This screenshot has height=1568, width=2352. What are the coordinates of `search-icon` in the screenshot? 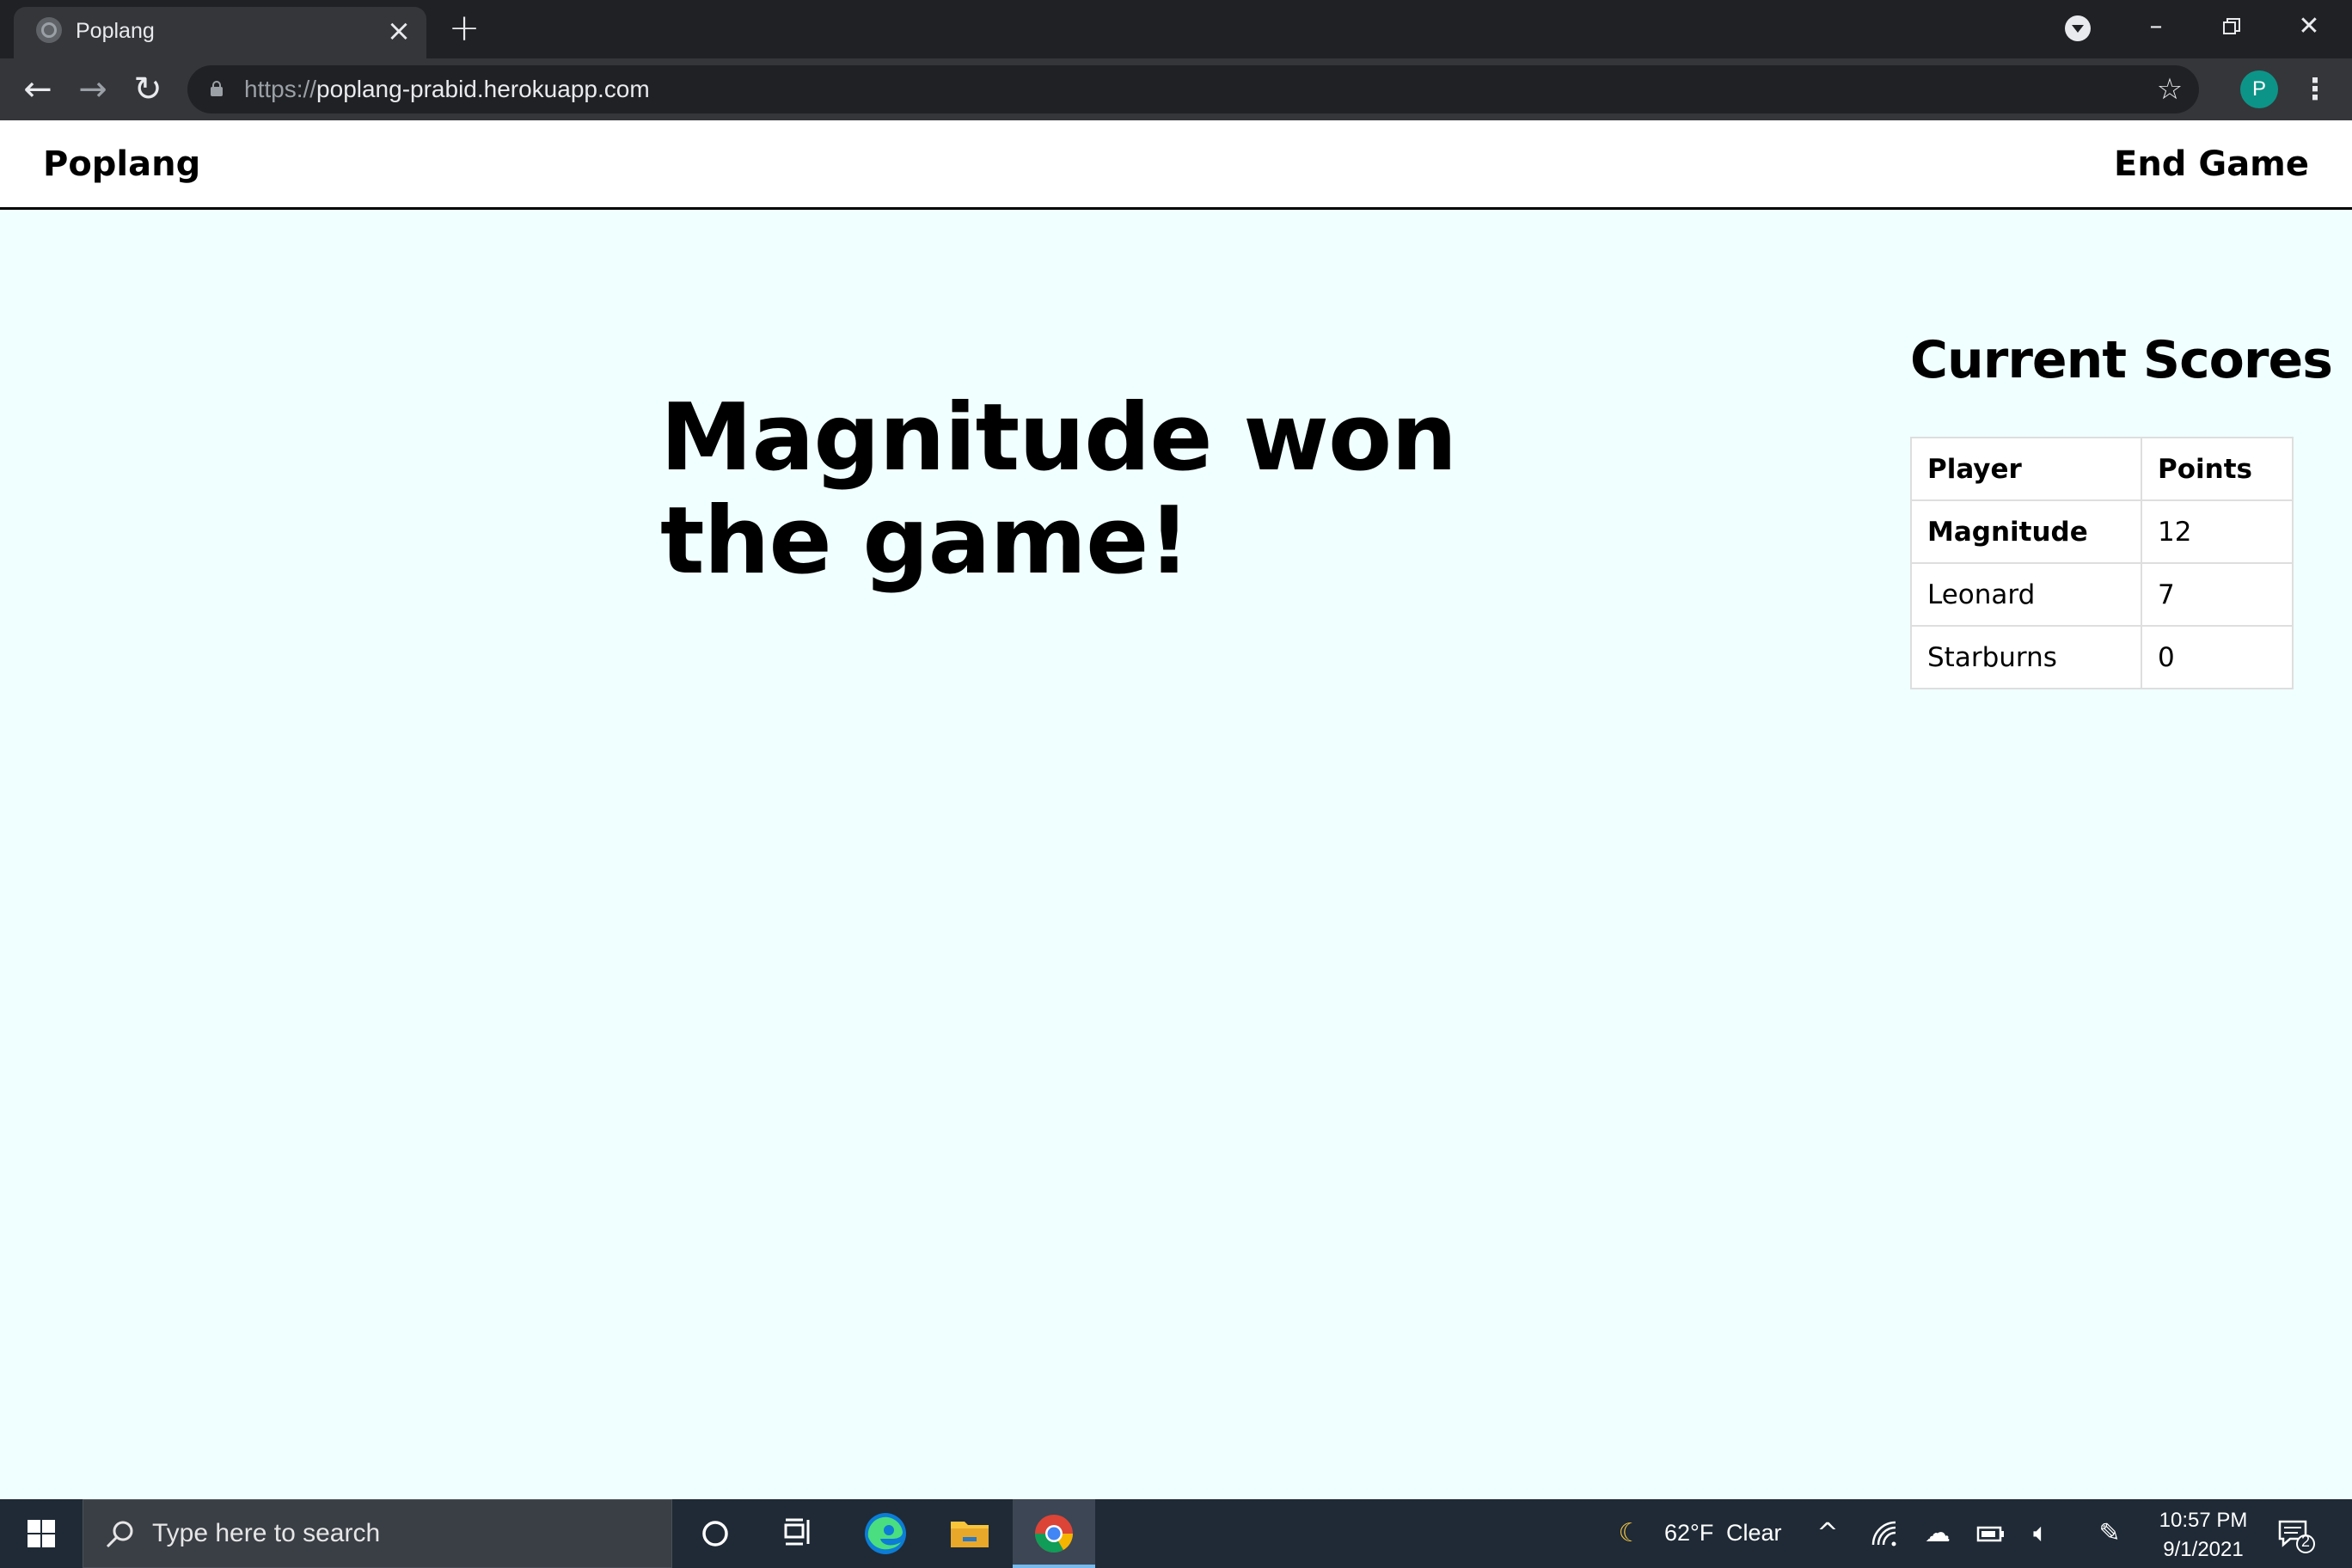 It's located at (119, 1534).